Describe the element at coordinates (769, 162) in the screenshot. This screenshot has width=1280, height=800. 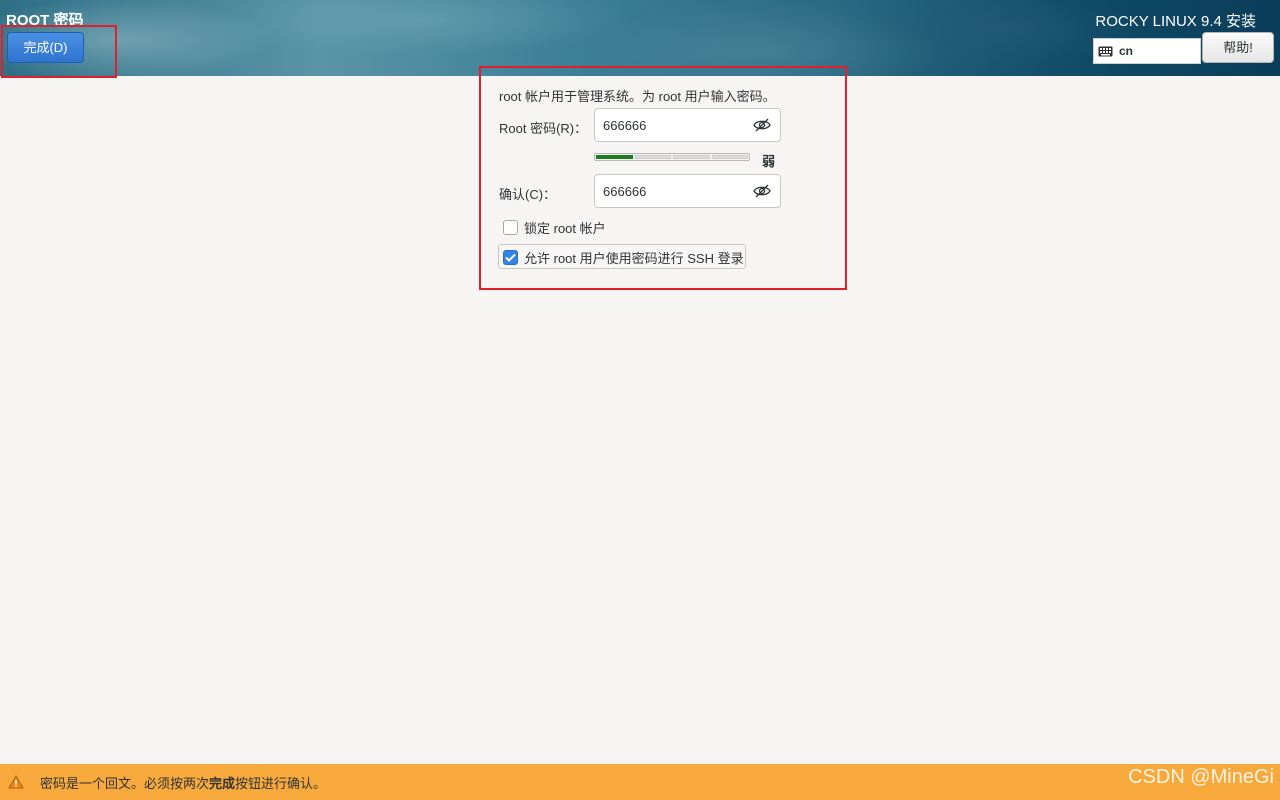
I see `password-strength-label: 弱` at that location.